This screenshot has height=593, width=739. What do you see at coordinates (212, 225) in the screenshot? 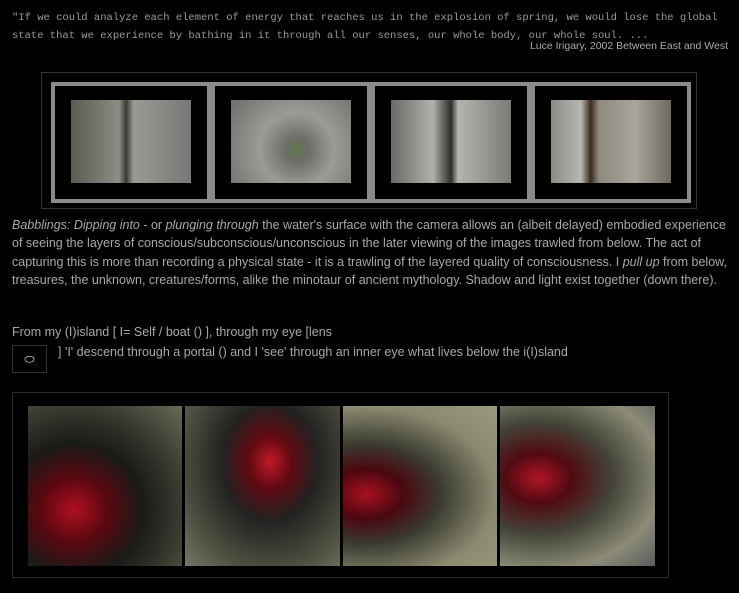
I see `italic-plunging: plunging through` at bounding box center [212, 225].